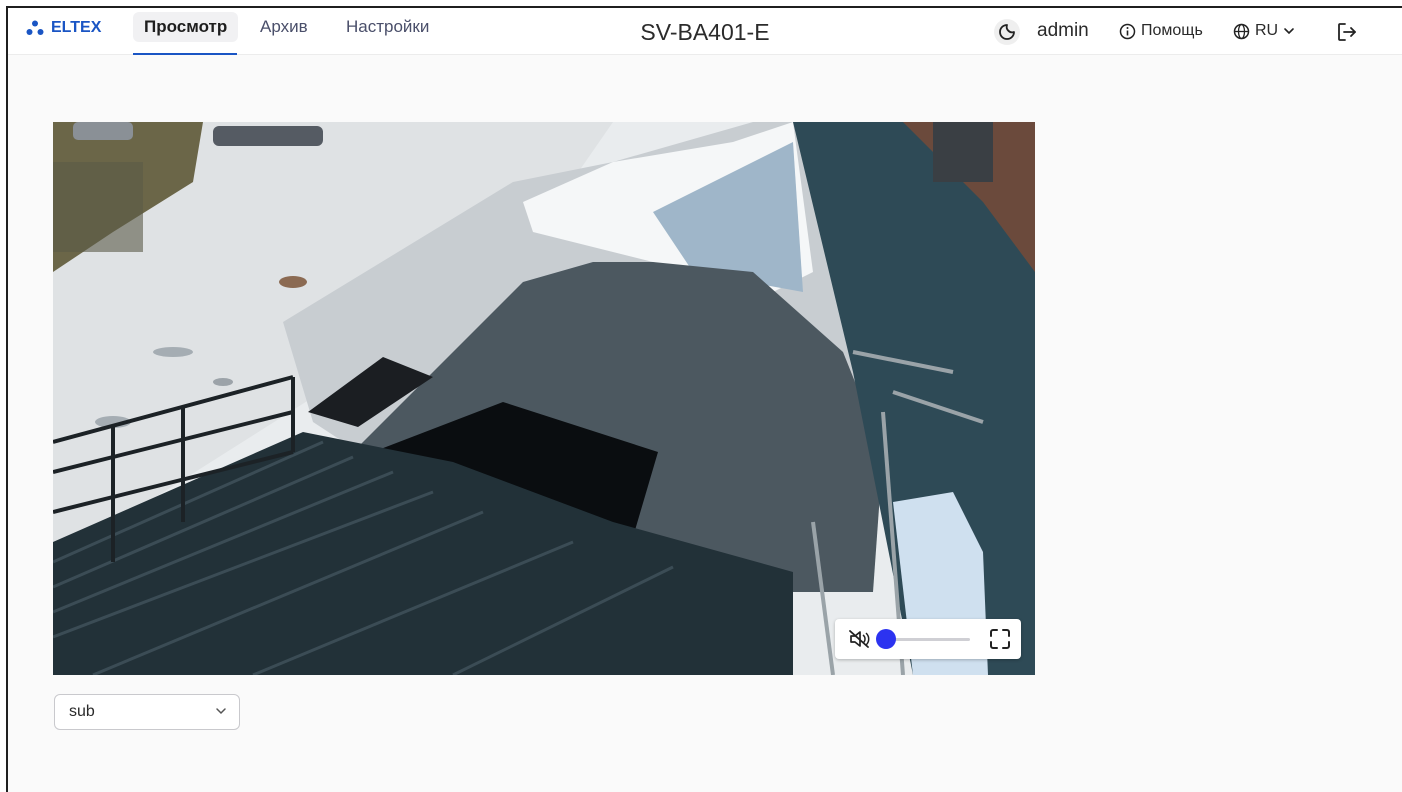  What do you see at coordinates (35, 27) in the screenshot?
I see `eltex-logo-icon` at bounding box center [35, 27].